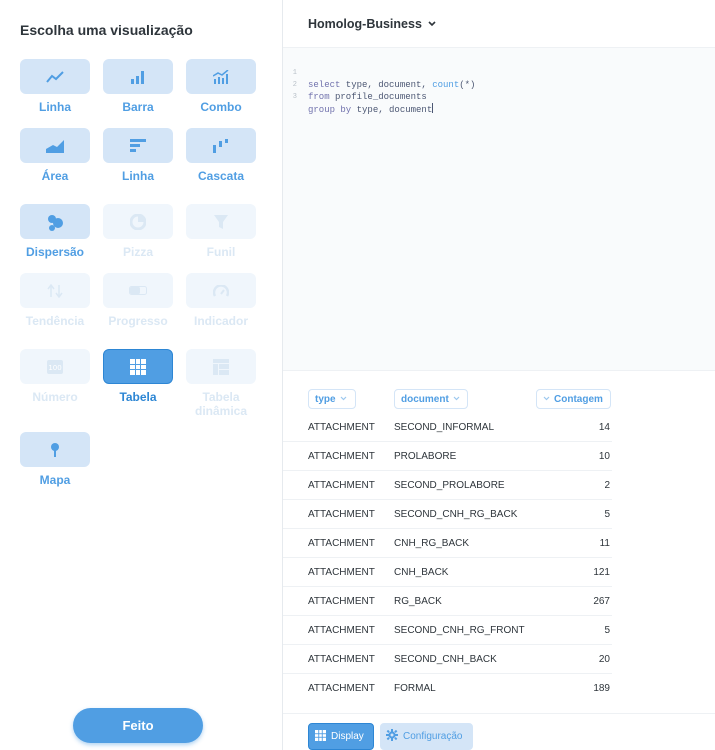  What do you see at coordinates (221, 383) in the screenshot?
I see `viz-option-pivot-table: Tabela dinâmica` at bounding box center [221, 383].